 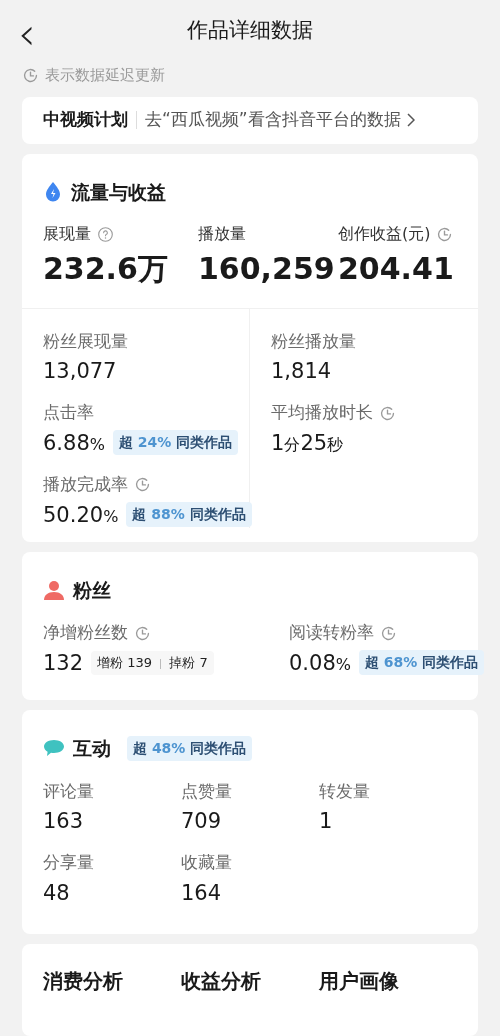 I want to click on metric-value: 1分25秒, so click(x=307, y=442).